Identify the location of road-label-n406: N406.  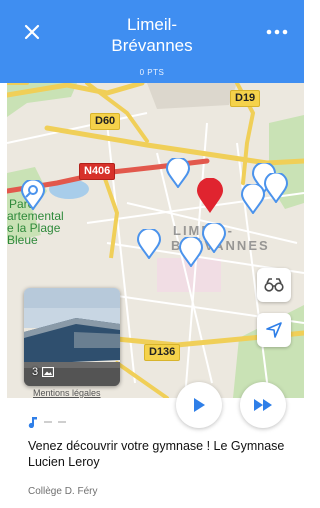
(97, 171).